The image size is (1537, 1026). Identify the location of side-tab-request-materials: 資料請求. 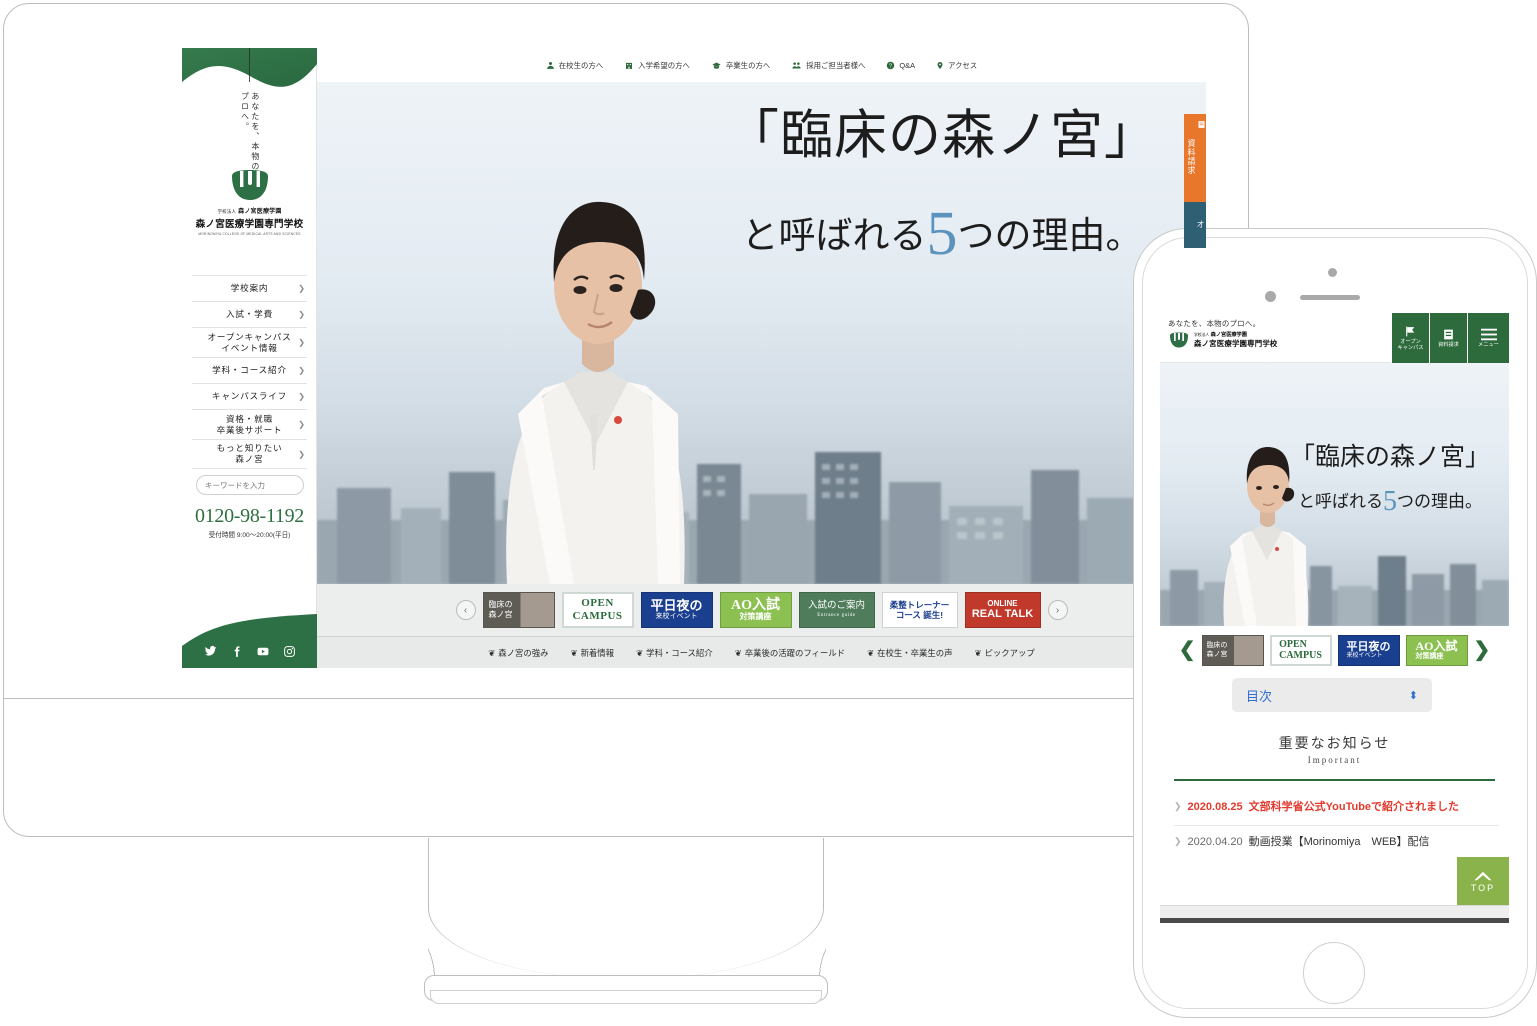
(1195, 158).